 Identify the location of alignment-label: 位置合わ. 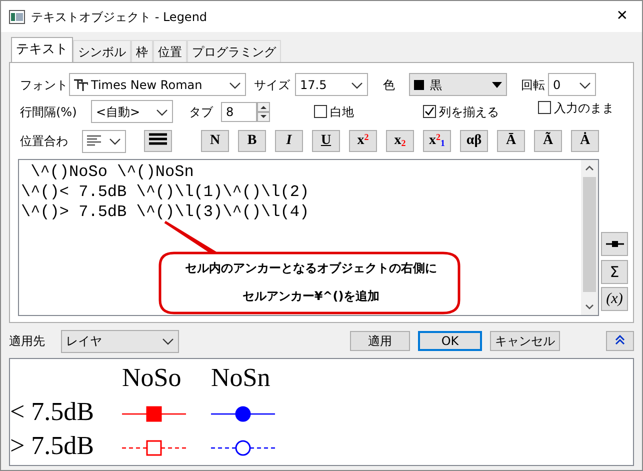
(44, 141).